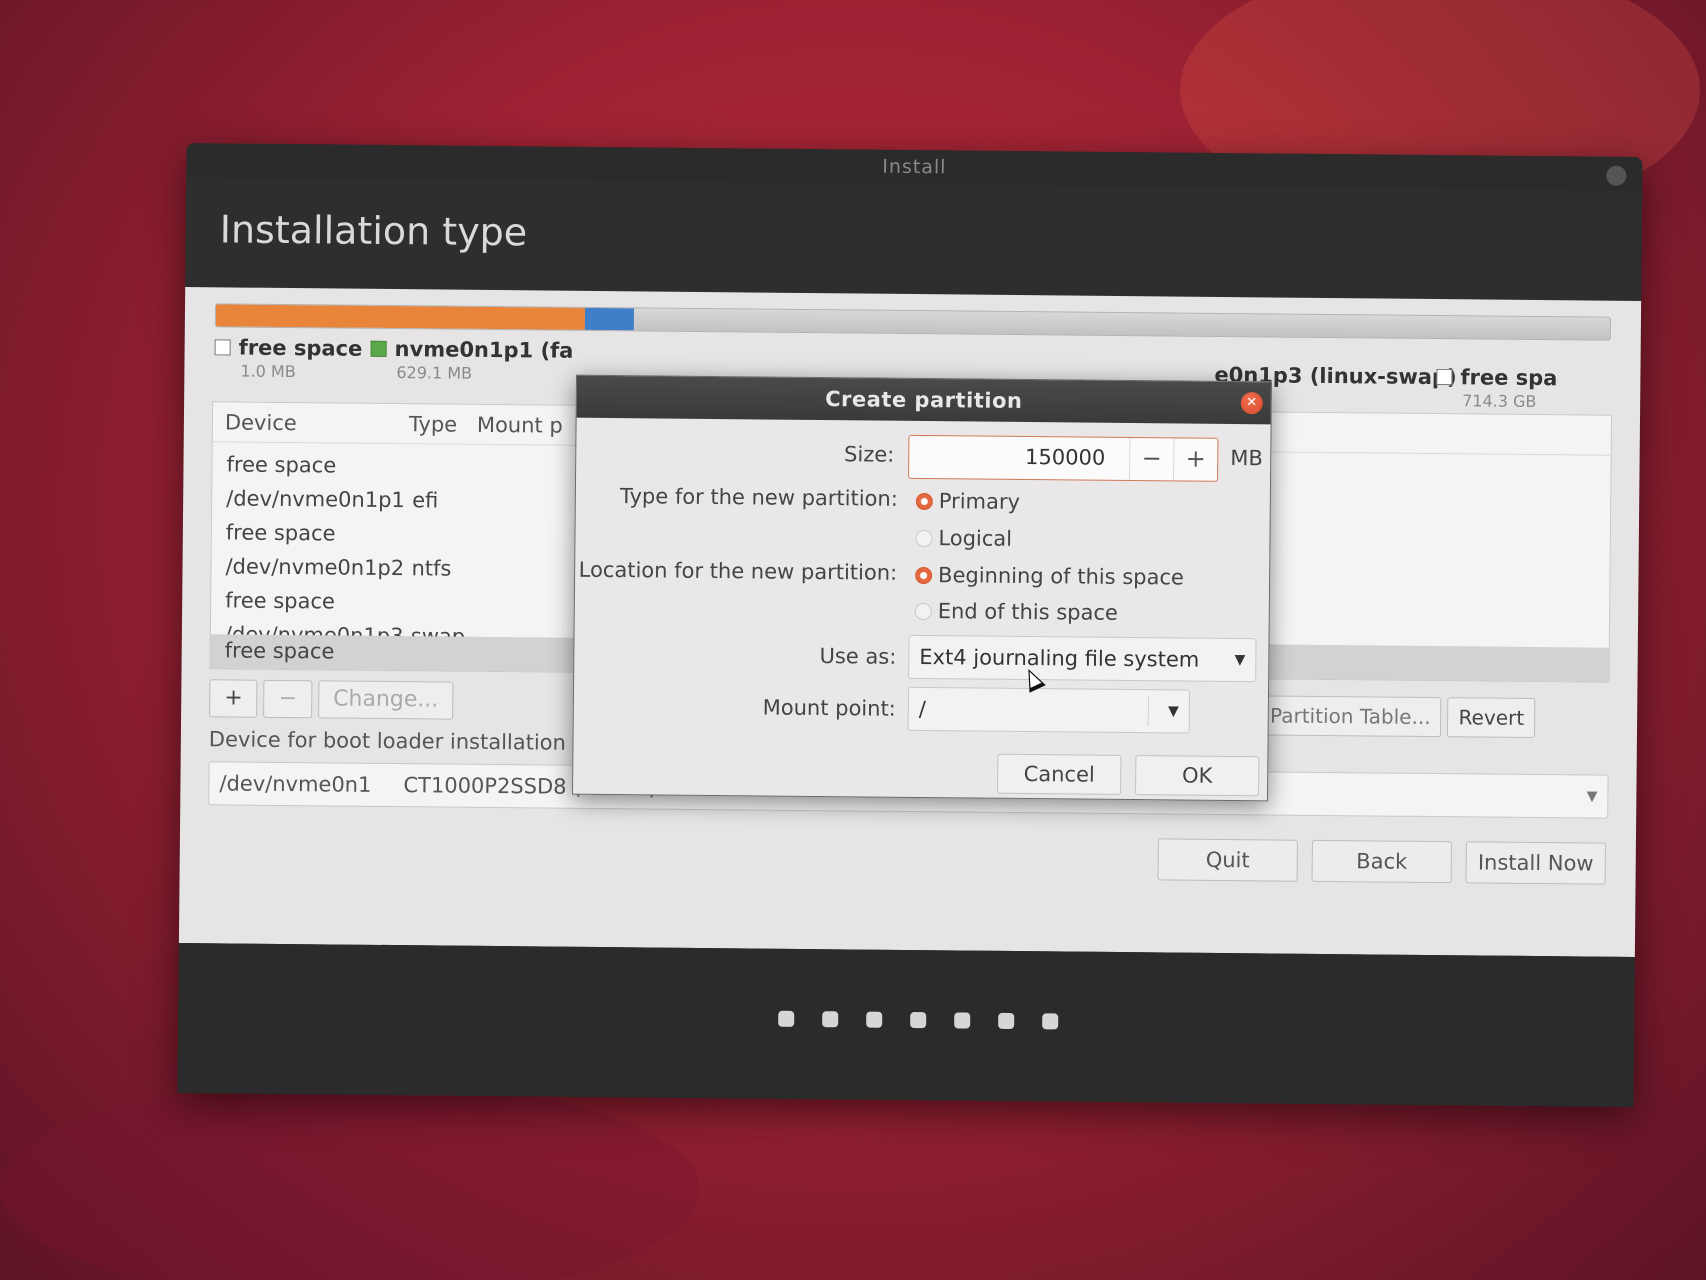 The image size is (1706, 1280). I want to click on mount-point-value: /, so click(922, 709).